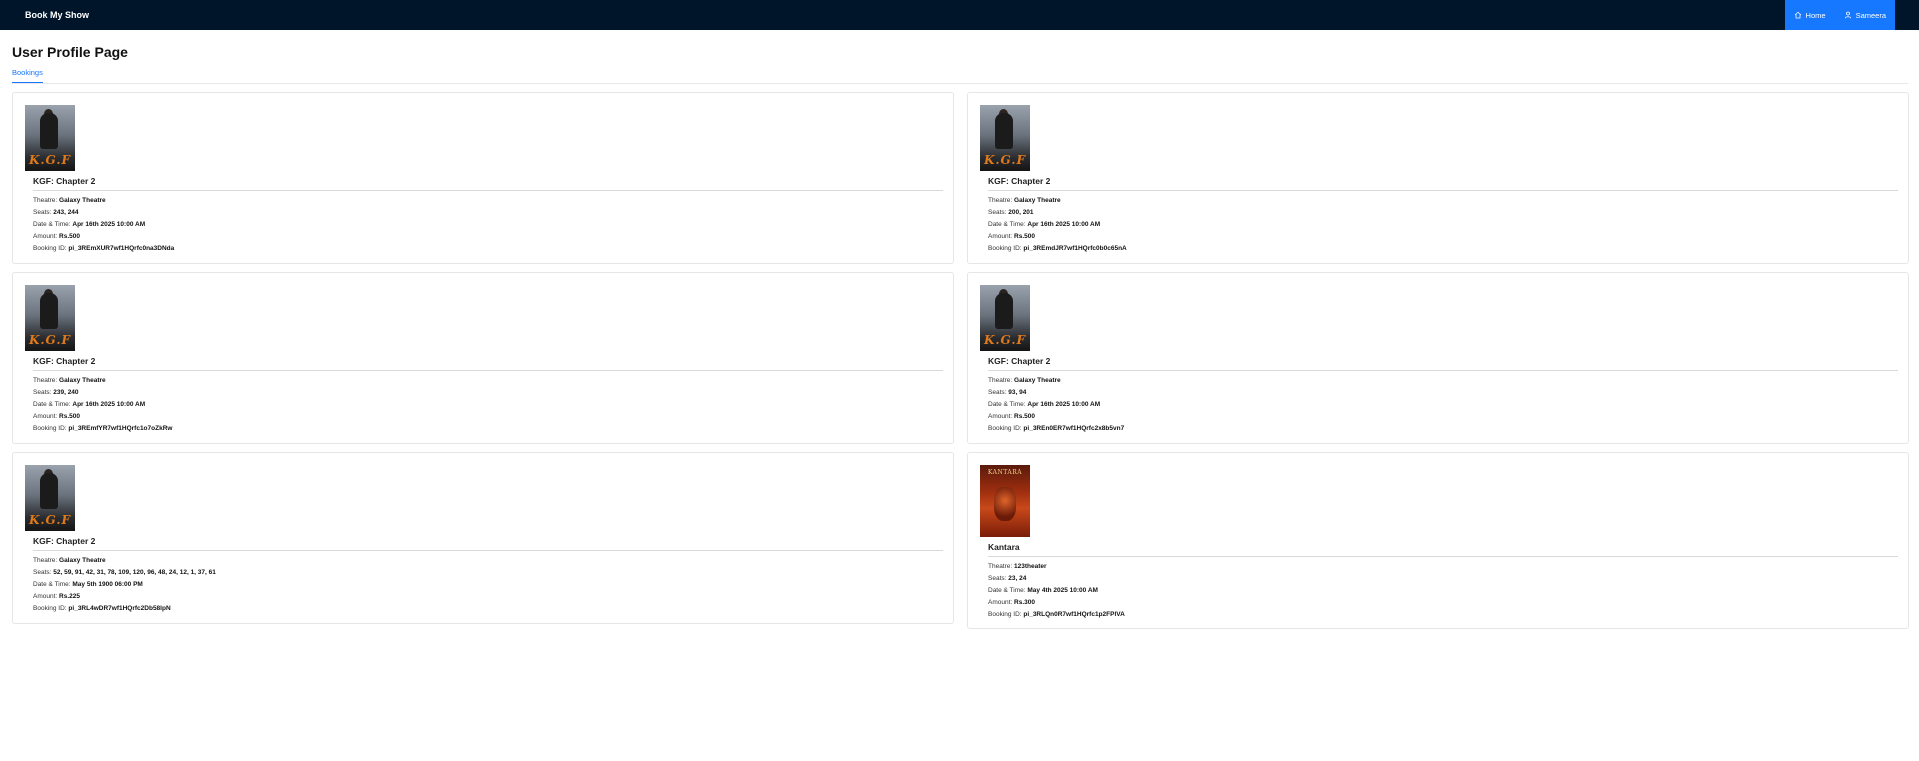 The image size is (1919, 761). What do you see at coordinates (1043, 590) in the screenshot?
I see `datetime-row: Date & Time: May 4th 2025 10:00 AM` at bounding box center [1043, 590].